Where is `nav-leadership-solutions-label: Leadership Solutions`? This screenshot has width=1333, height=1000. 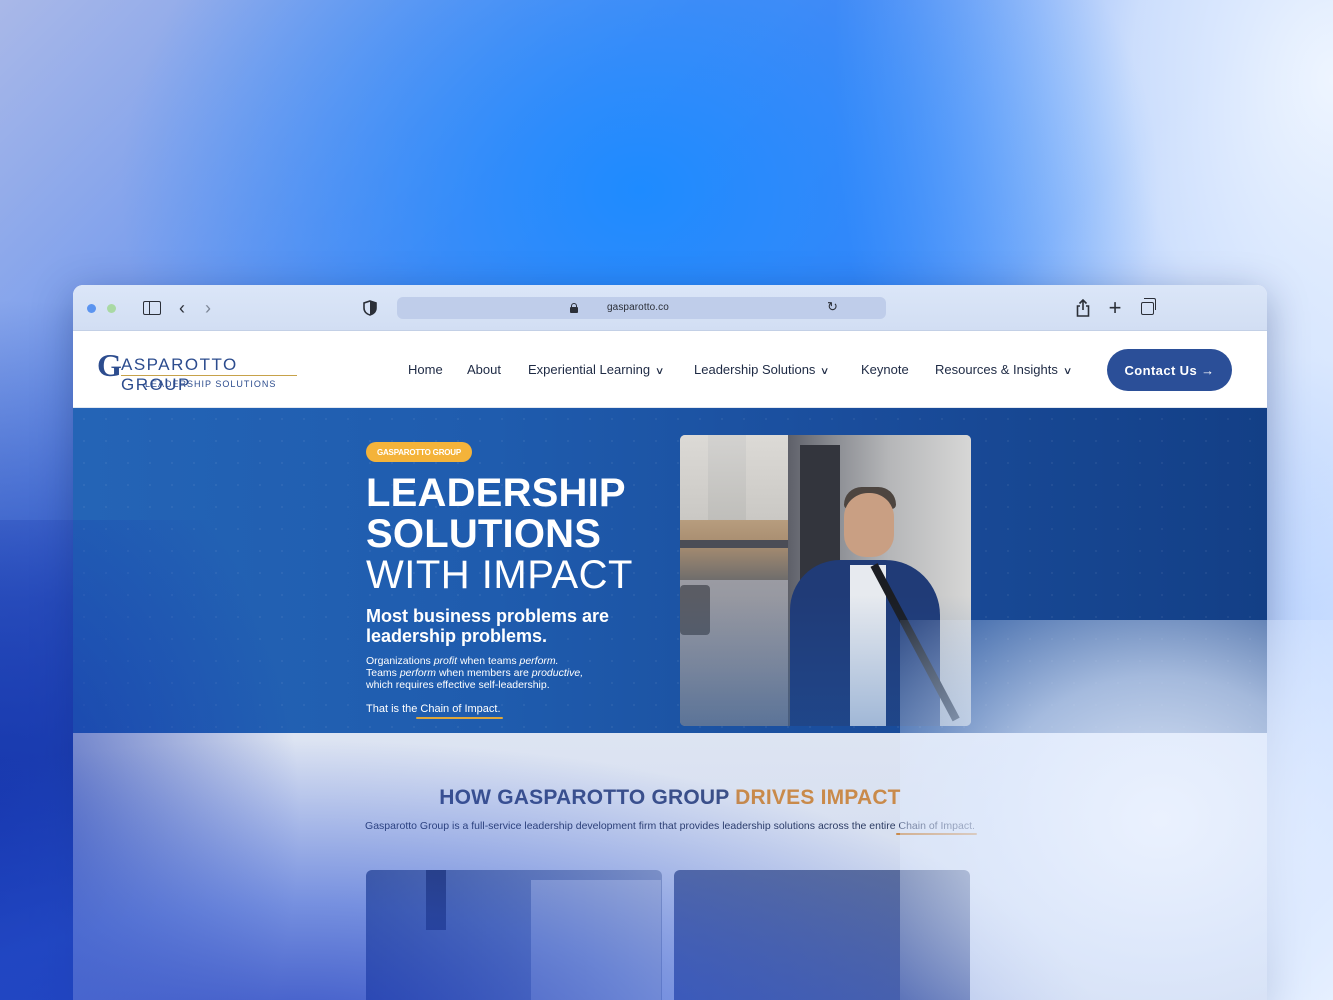 nav-leadership-solutions-label: Leadership Solutions is located at coordinates (755, 369).